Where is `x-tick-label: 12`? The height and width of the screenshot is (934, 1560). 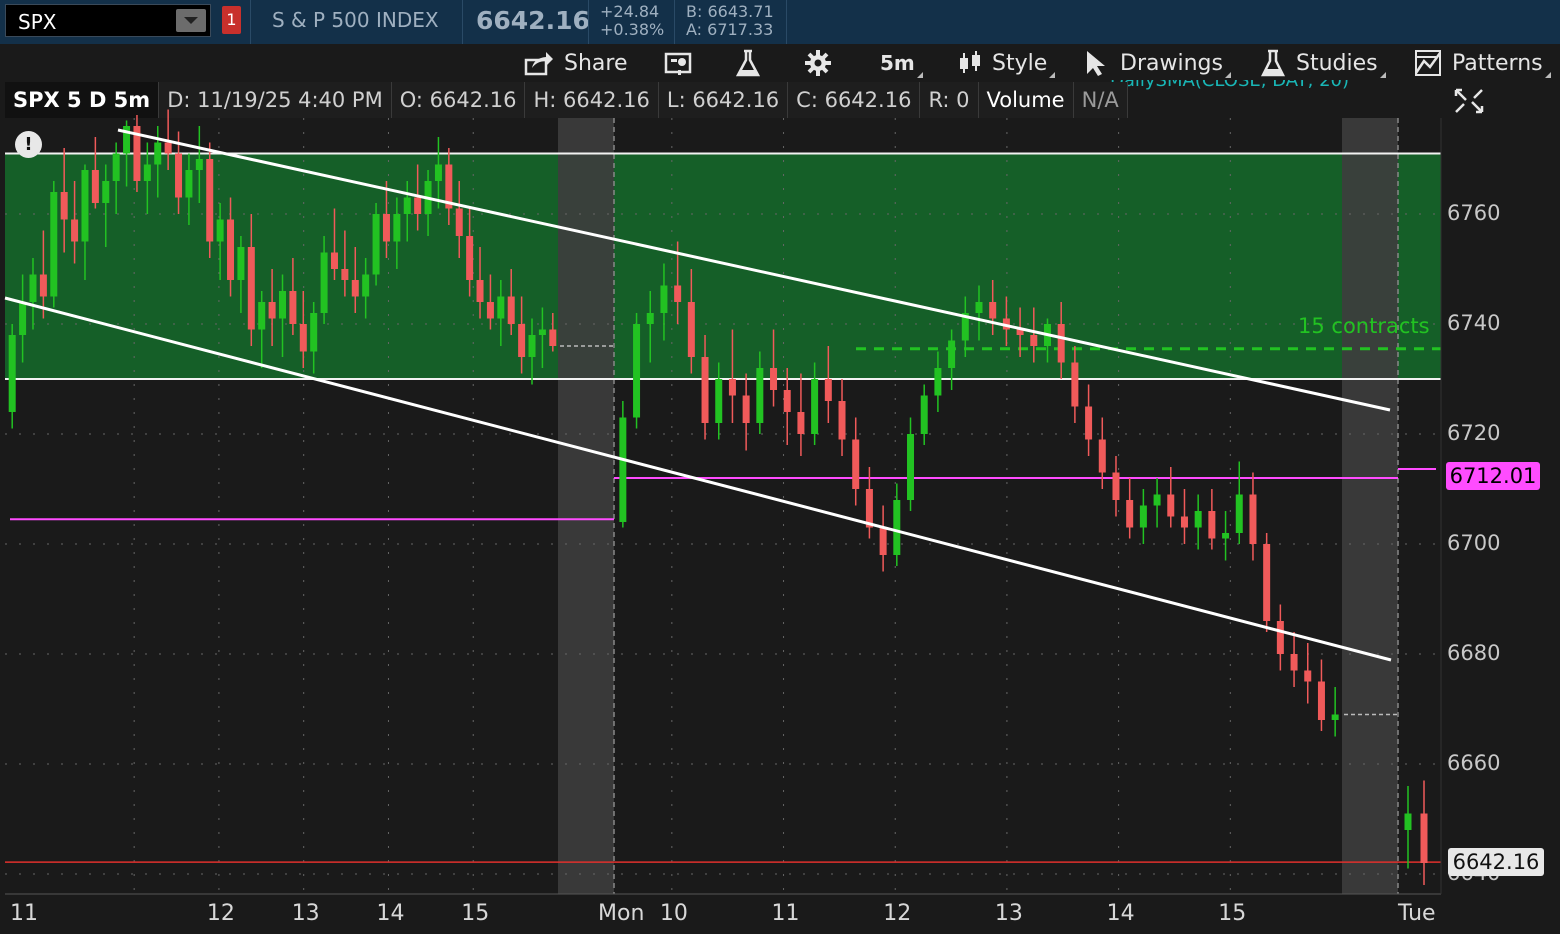 x-tick-label: 12 is located at coordinates (897, 913).